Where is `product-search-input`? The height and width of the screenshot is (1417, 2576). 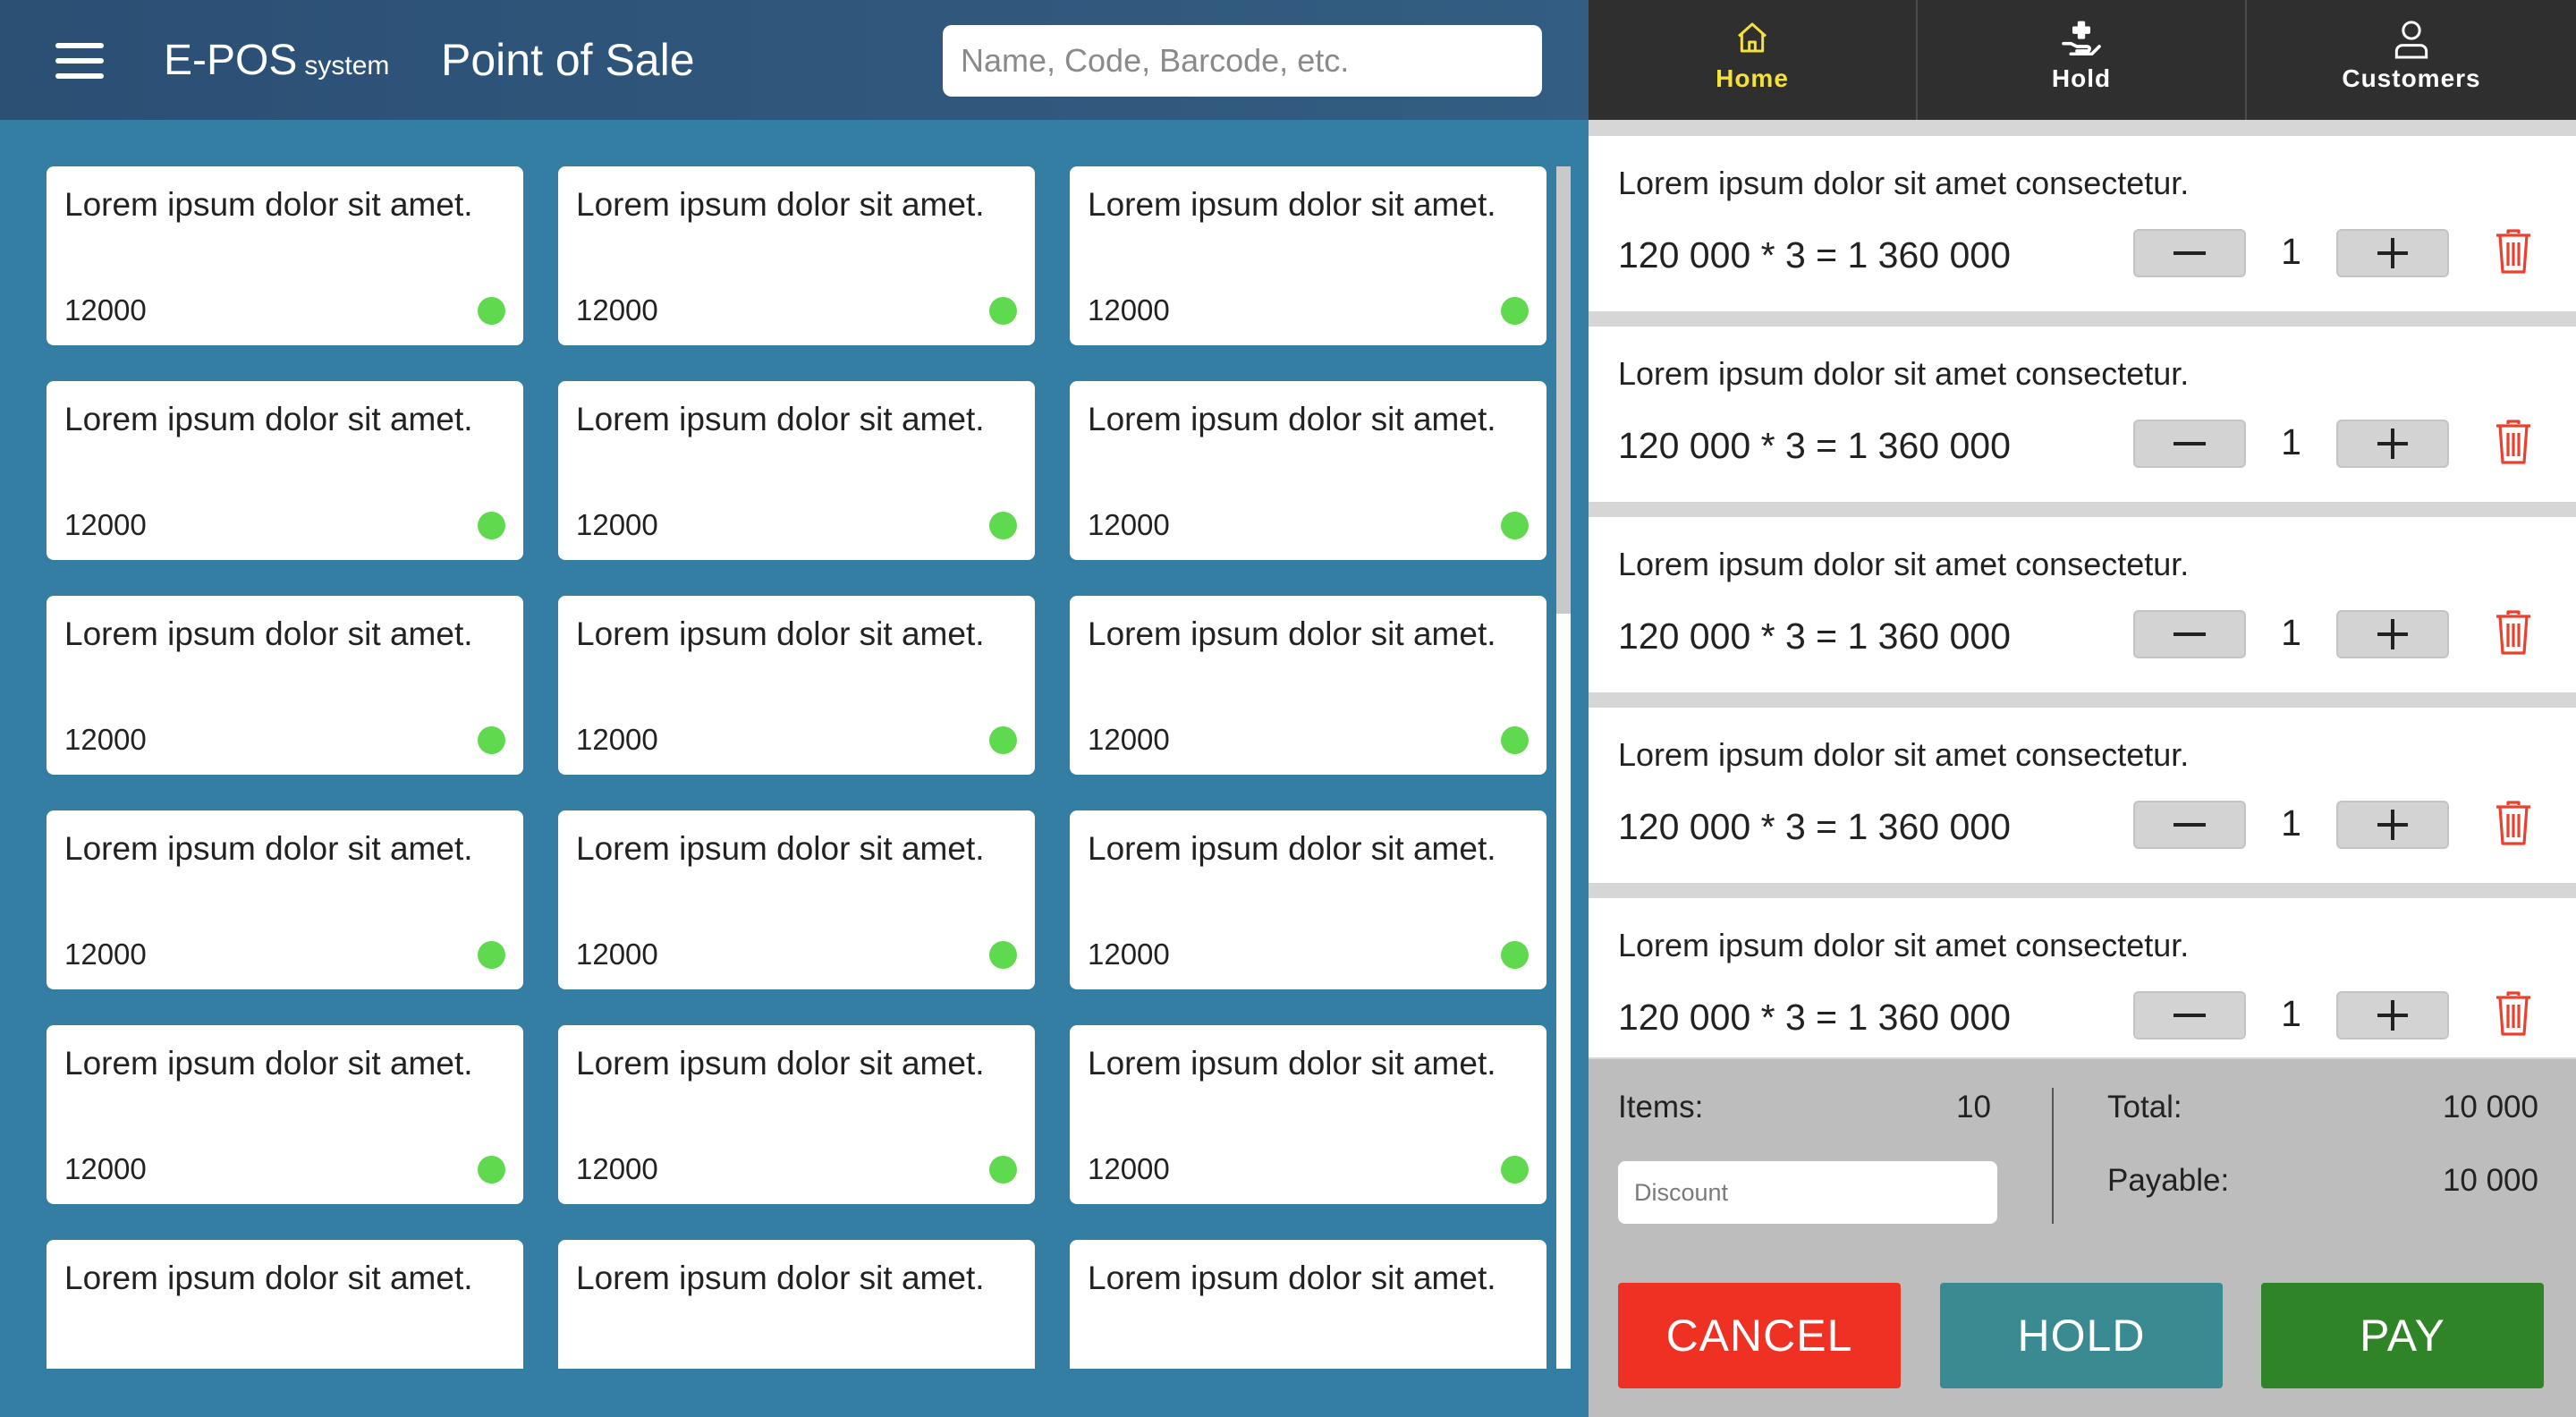 product-search-input is located at coordinates (1242, 61).